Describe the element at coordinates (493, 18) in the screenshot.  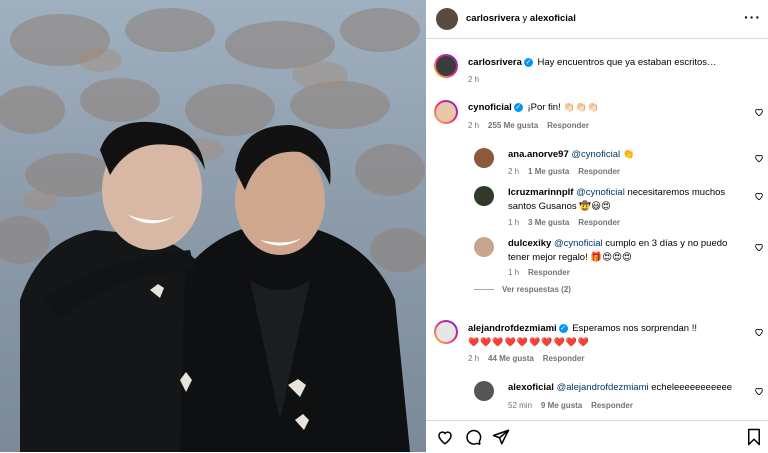
I see `header-user1: carlosrivera` at that location.